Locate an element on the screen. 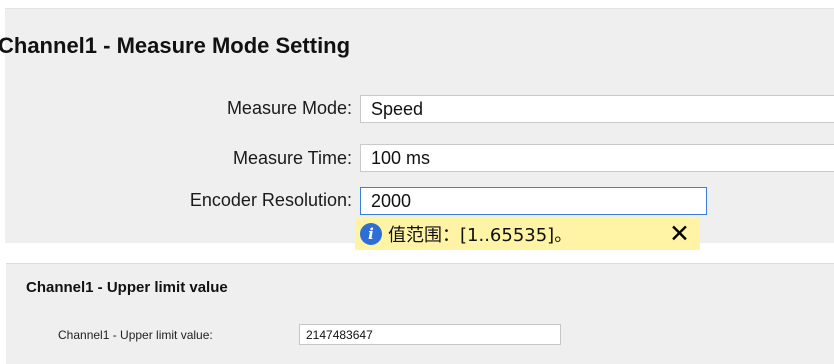 This screenshot has width=834, height=364. upper-limit-label: Channel1 - Upper limit value: is located at coordinates (135, 335).